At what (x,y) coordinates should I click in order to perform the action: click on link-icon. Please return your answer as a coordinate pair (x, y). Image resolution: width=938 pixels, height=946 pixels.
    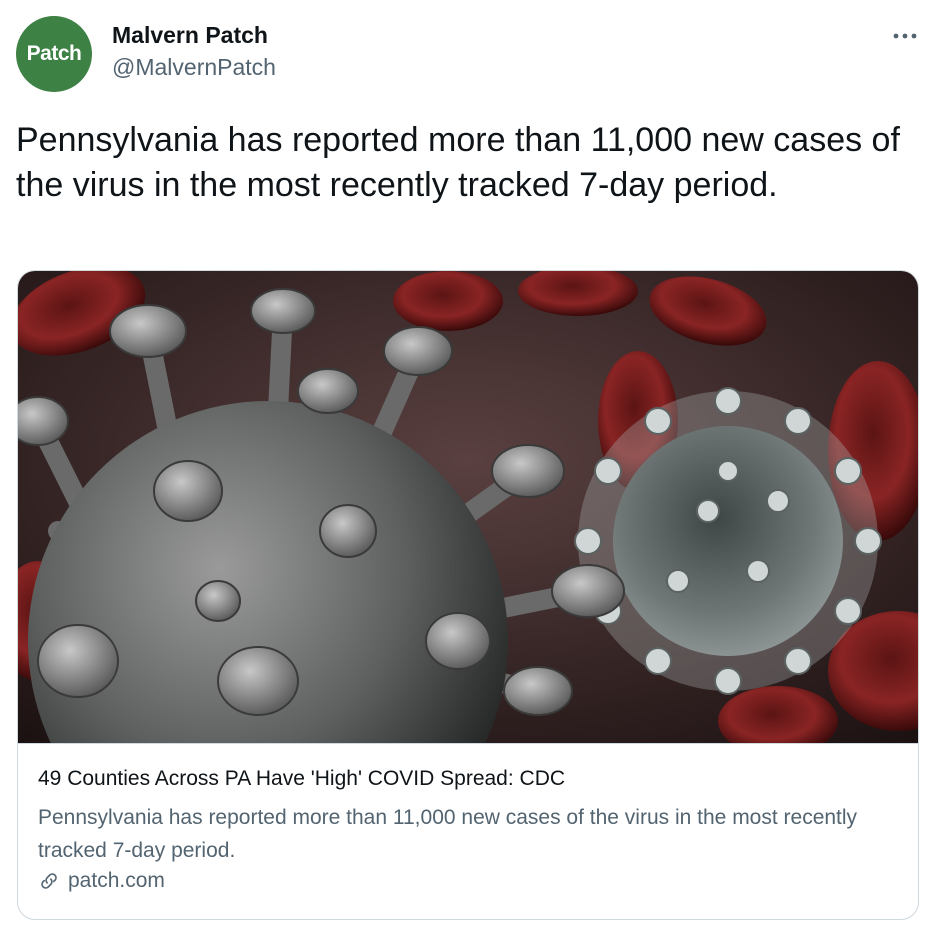
    Looking at the image, I should click on (49, 881).